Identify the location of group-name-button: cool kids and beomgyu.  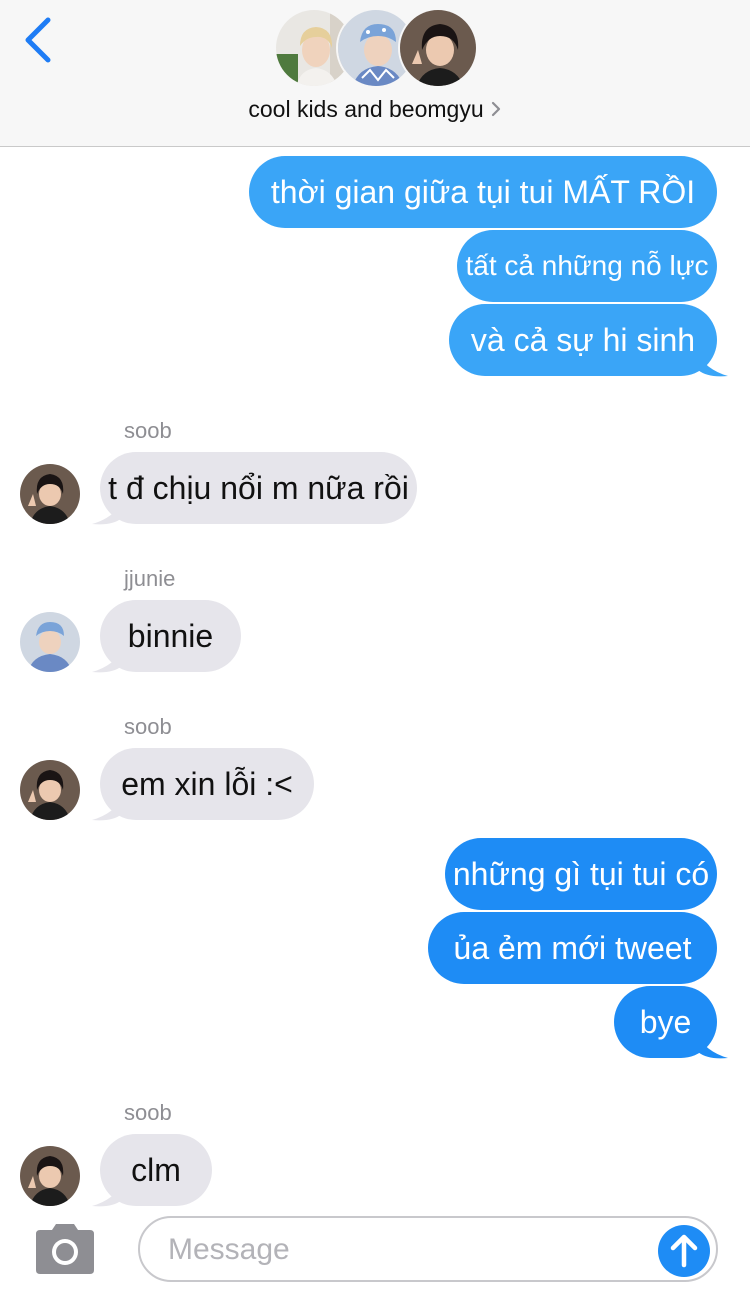
(375, 110).